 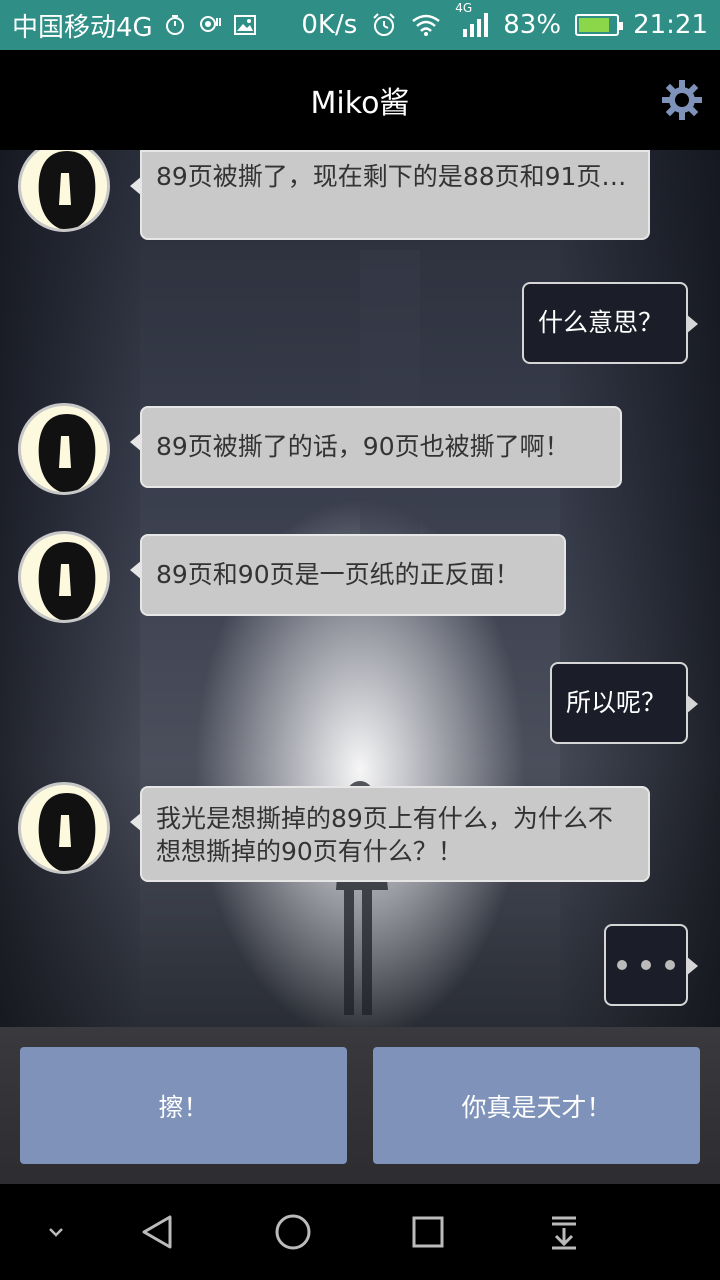 I want to click on notification-pull-icon, so click(x=564, y=1232).